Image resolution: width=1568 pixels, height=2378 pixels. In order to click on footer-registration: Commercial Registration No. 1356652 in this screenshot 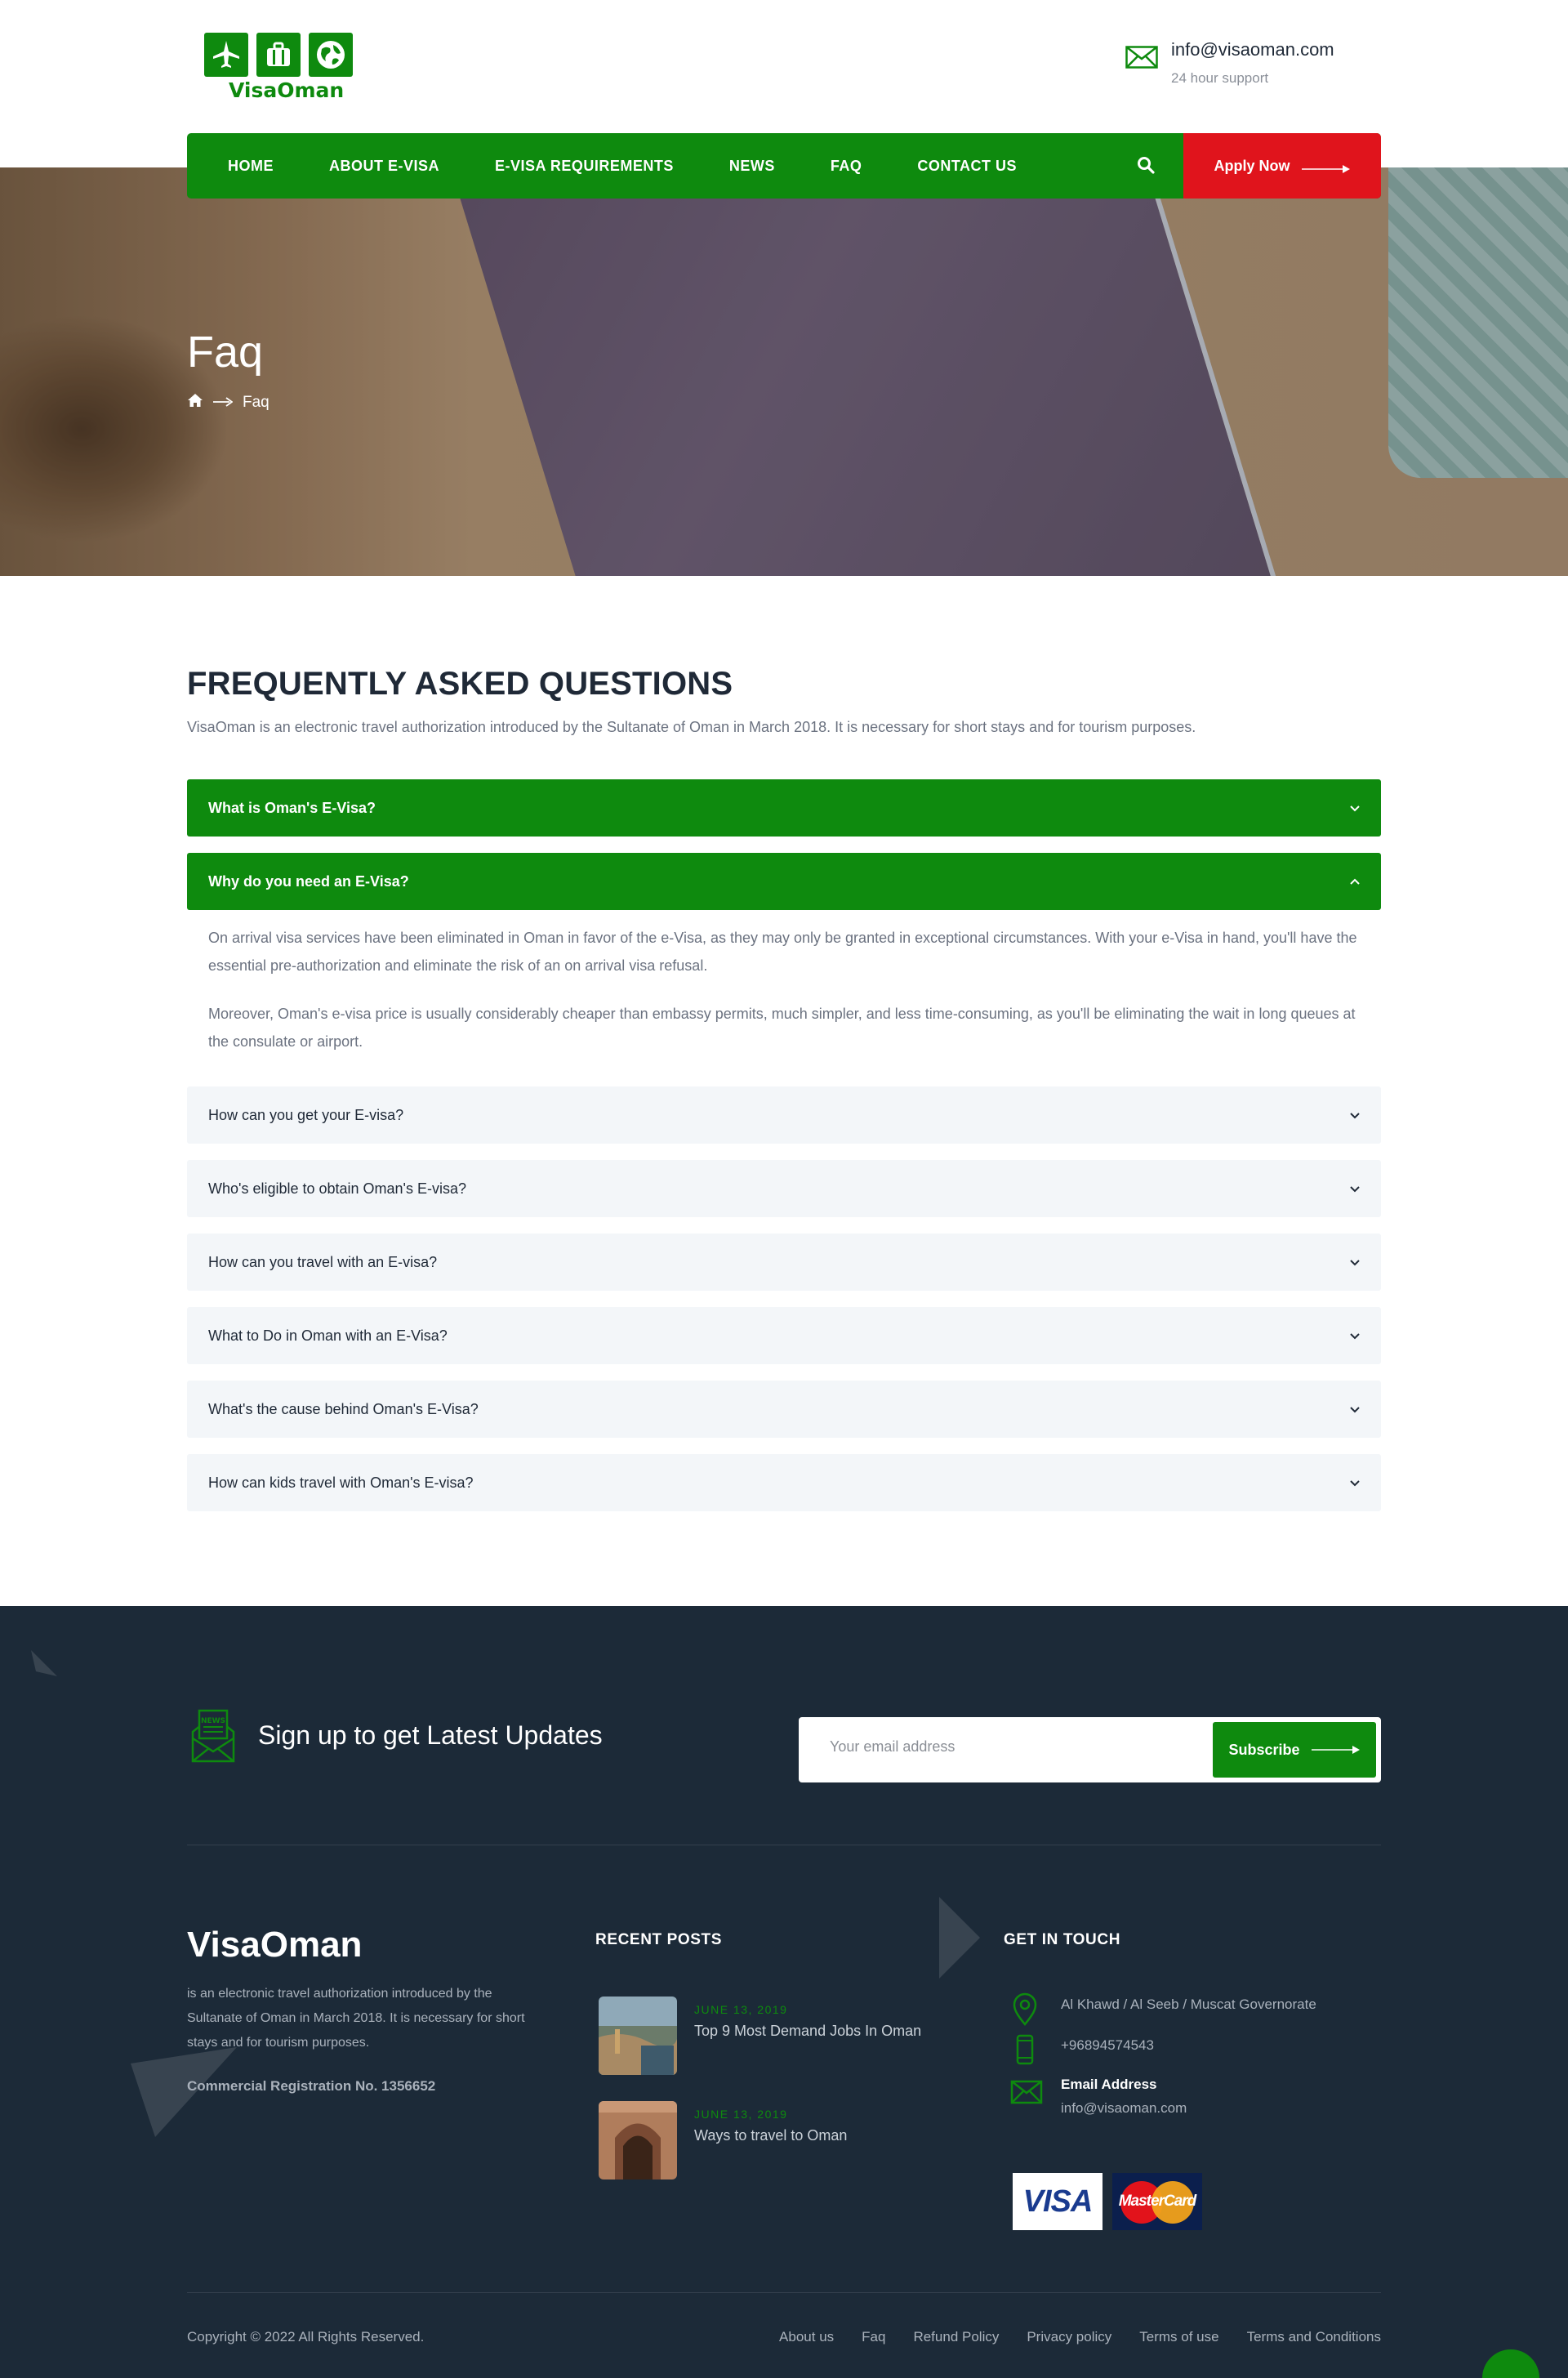, I will do `click(311, 2086)`.